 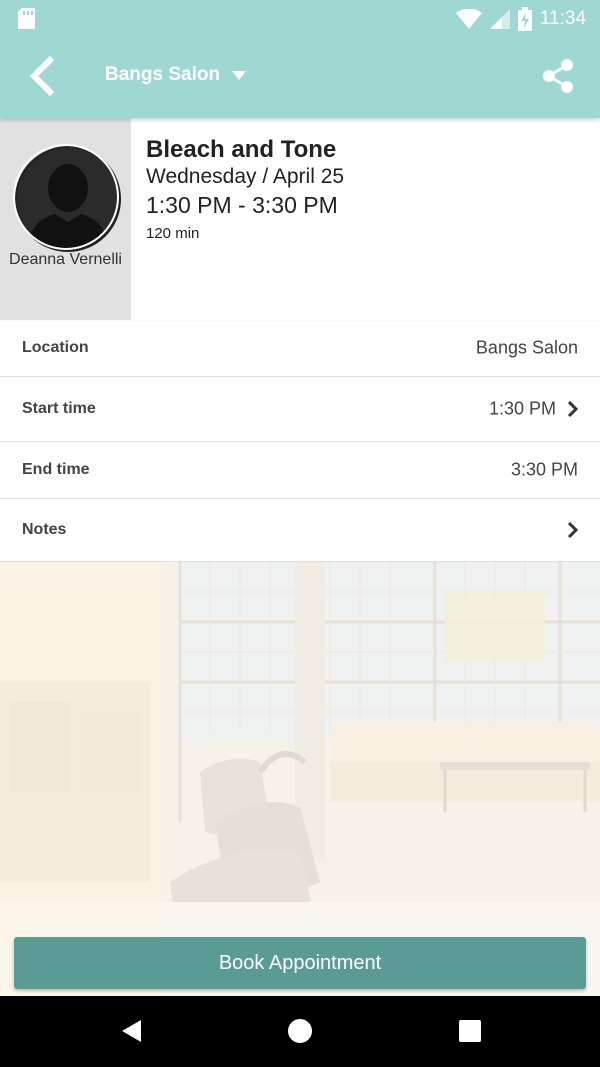 What do you see at coordinates (300, 470) in the screenshot?
I see `end-time-row: End time 3:30 PM` at bounding box center [300, 470].